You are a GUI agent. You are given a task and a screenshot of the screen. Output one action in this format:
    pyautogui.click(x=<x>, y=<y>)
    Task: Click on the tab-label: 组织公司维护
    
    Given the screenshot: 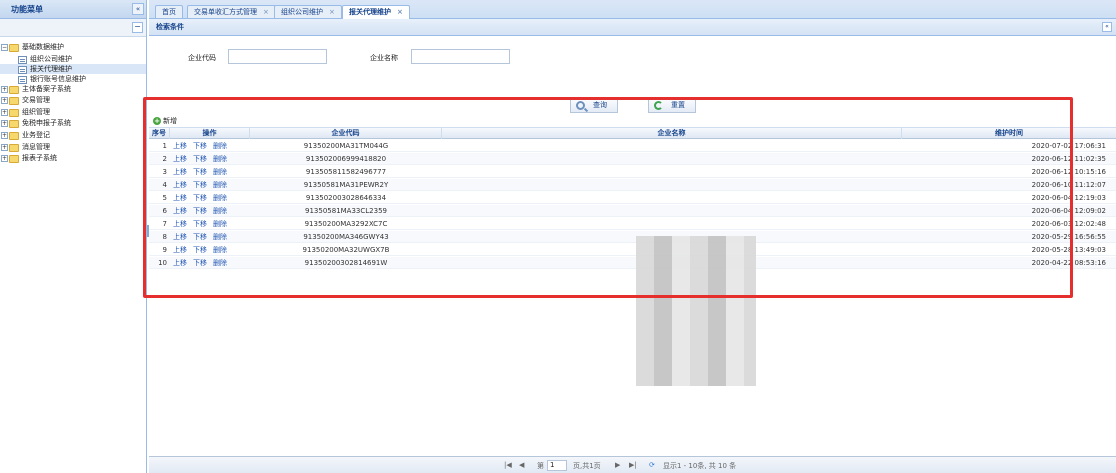 What is the action you would take?
    pyautogui.click(x=302, y=12)
    